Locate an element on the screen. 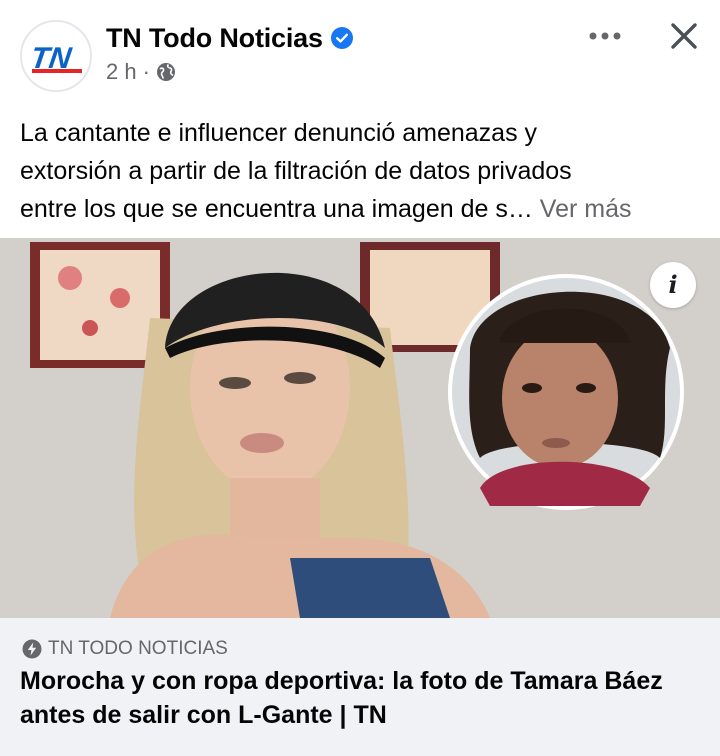 The width and height of the screenshot is (720, 756). link-source: TN TODO NOTICIAS is located at coordinates (125, 649).